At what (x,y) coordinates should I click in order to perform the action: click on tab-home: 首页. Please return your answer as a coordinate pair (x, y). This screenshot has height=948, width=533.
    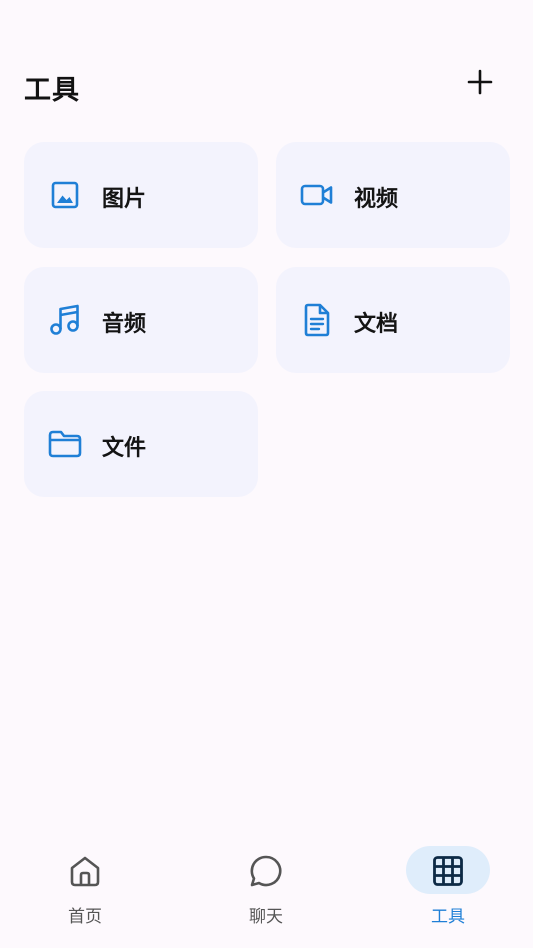
    Looking at the image, I should click on (85, 889).